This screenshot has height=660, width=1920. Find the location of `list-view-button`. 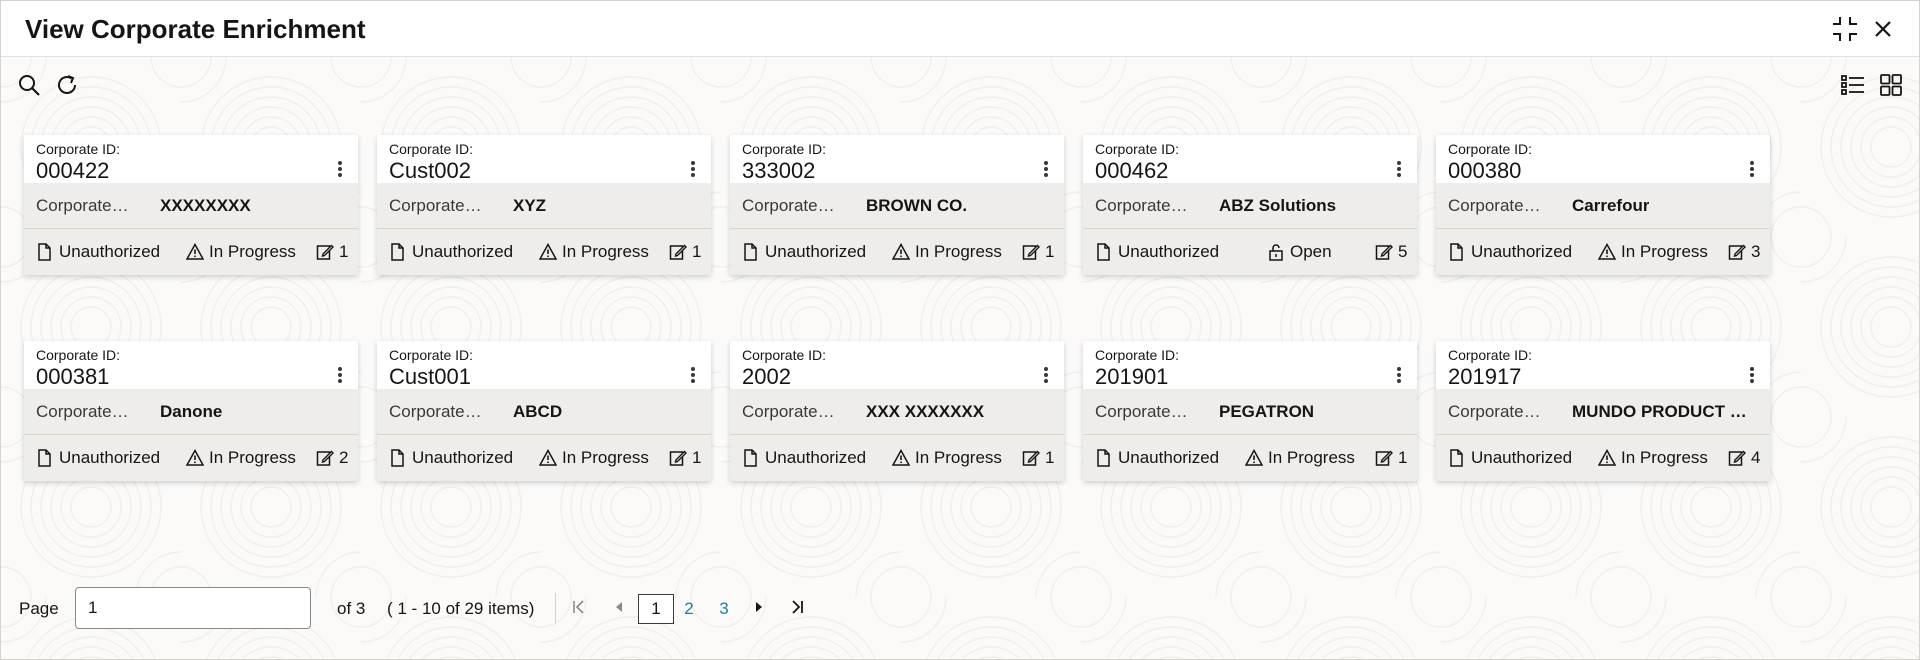

list-view-button is located at coordinates (1853, 85).